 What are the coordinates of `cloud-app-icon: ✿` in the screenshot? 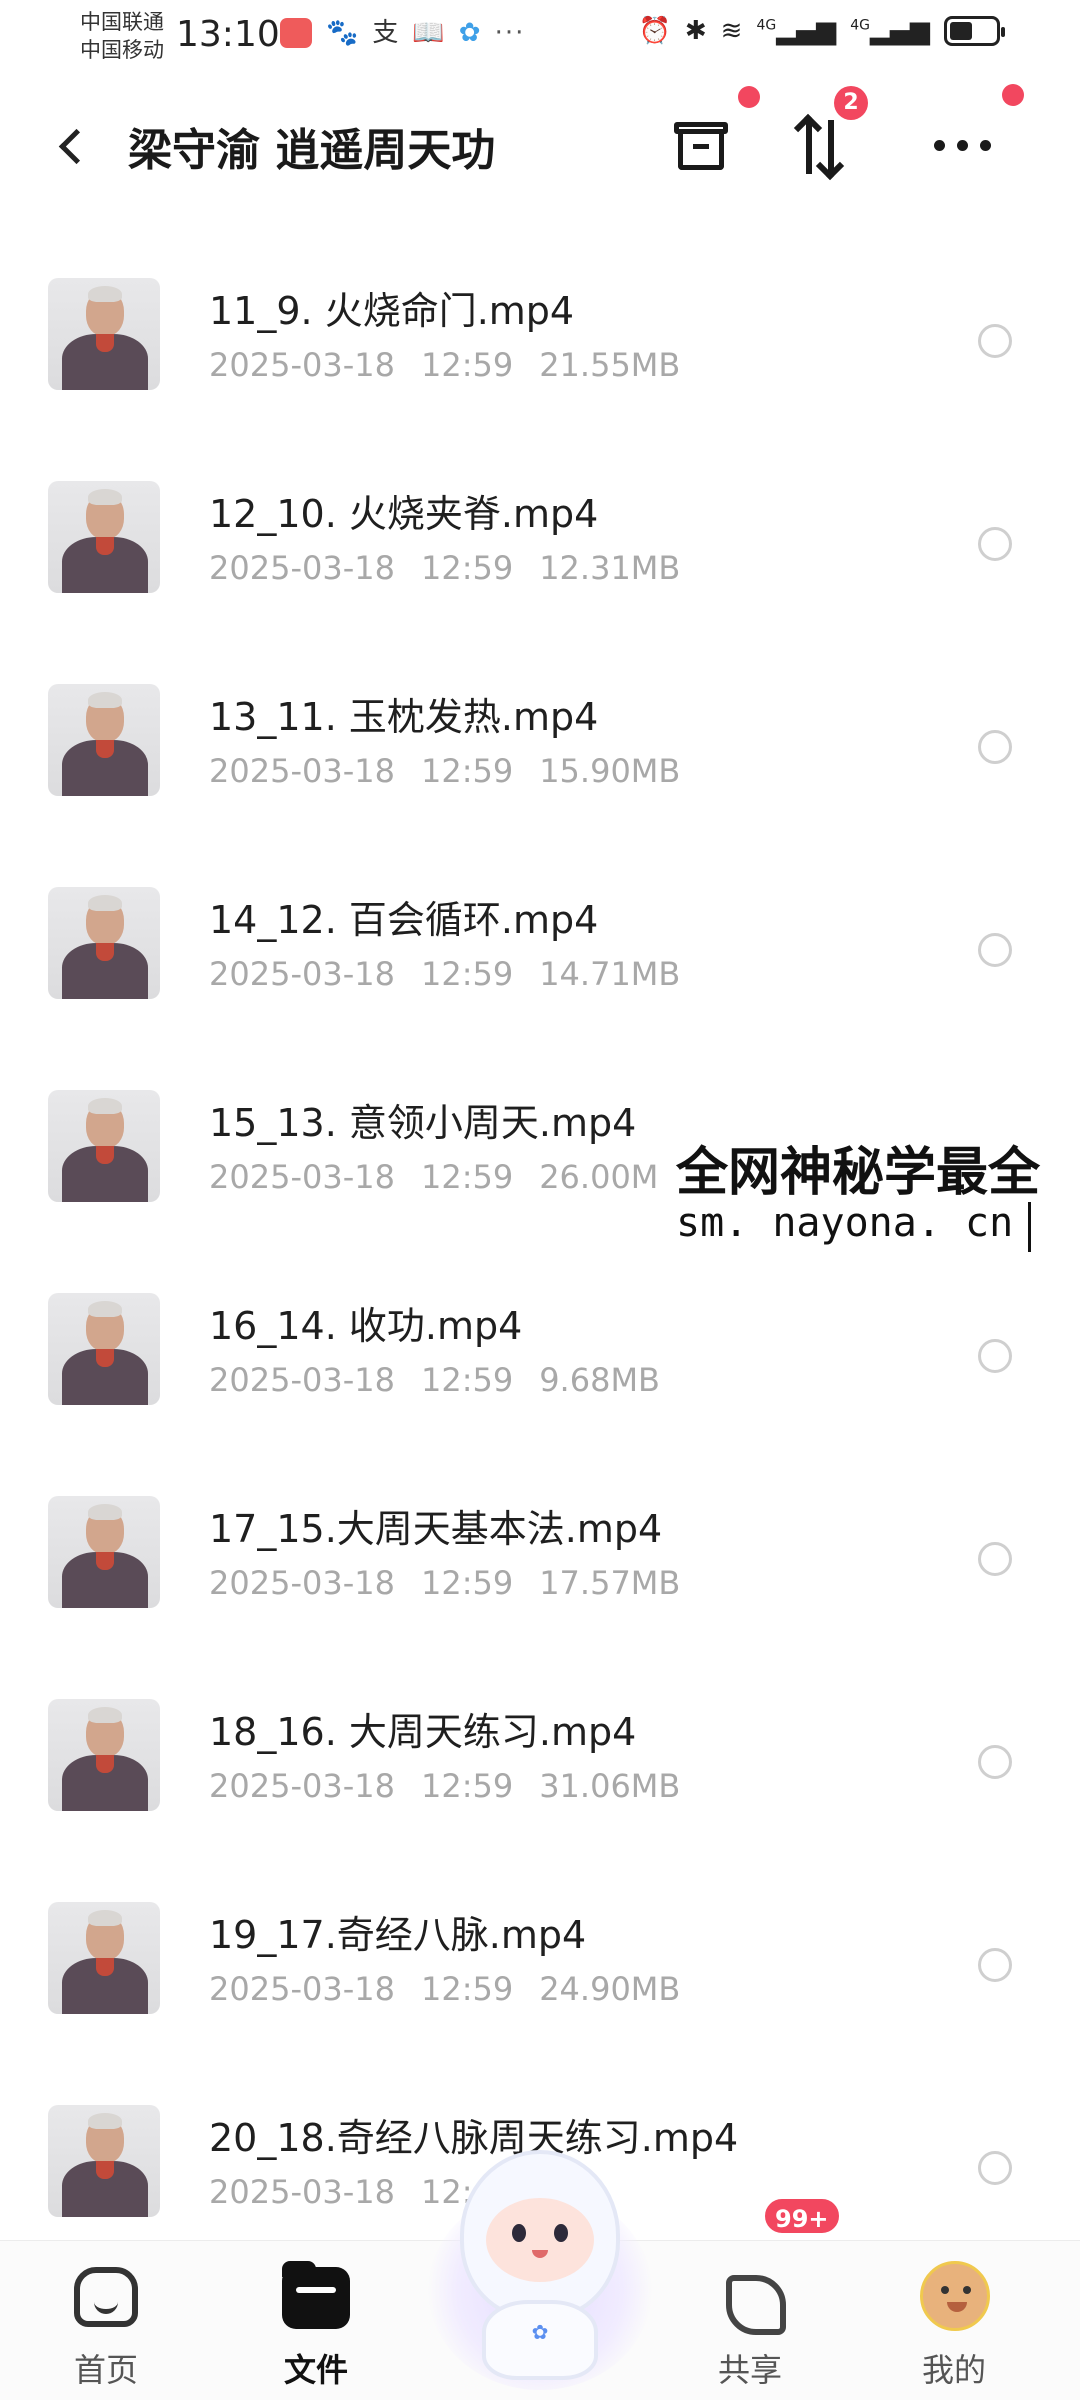 It's located at (469, 33).